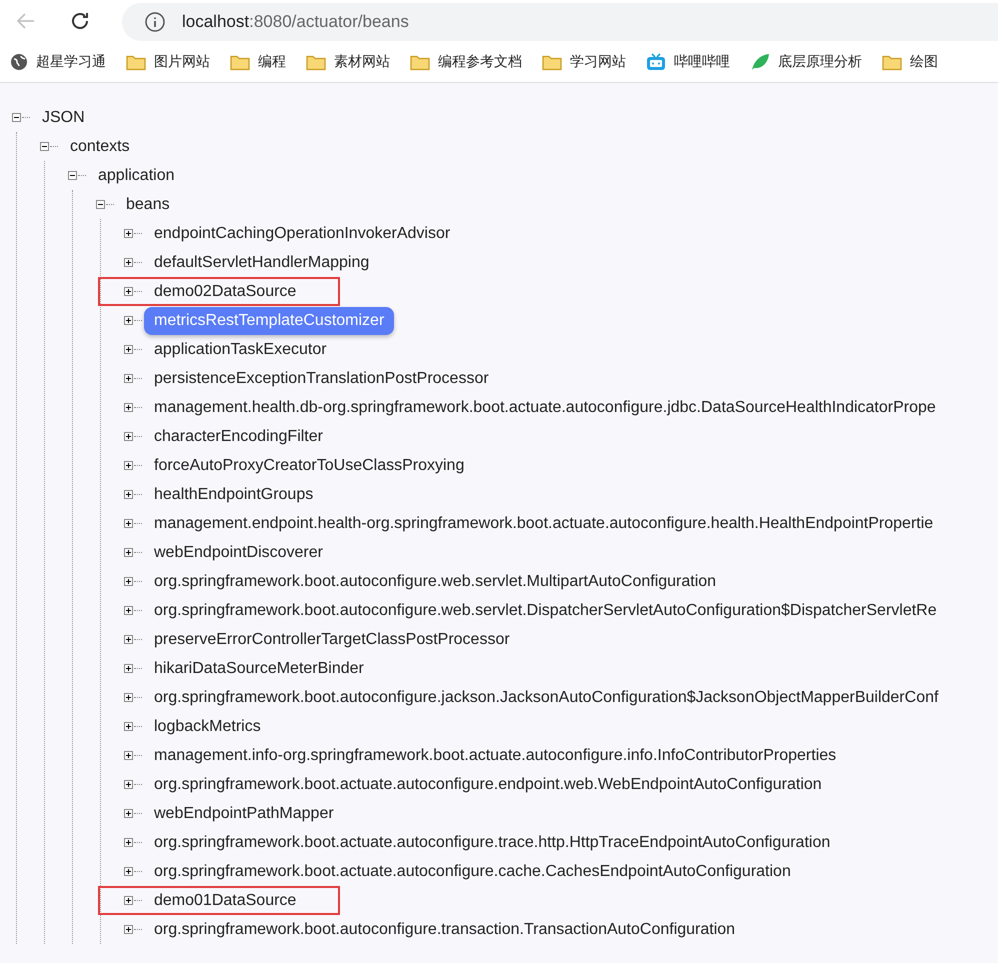  What do you see at coordinates (80, 20) in the screenshot?
I see `reload-icon` at bounding box center [80, 20].